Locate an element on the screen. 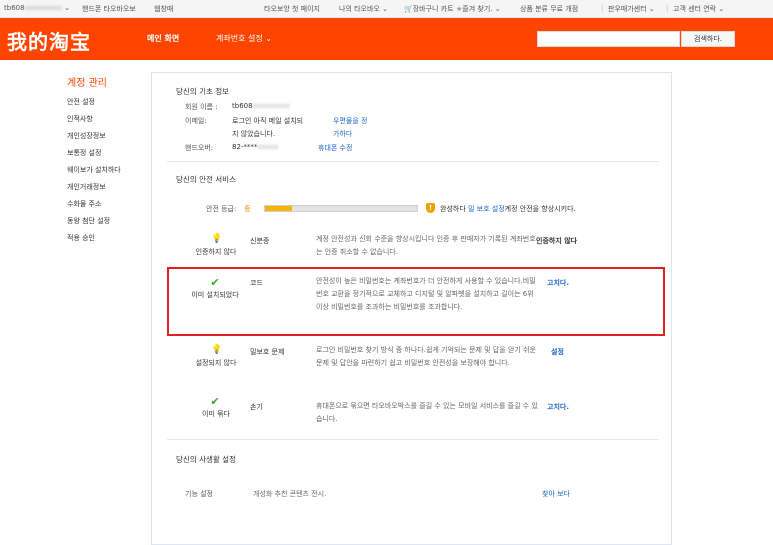  change-phone-link: 고치다. is located at coordinates (558, 407).